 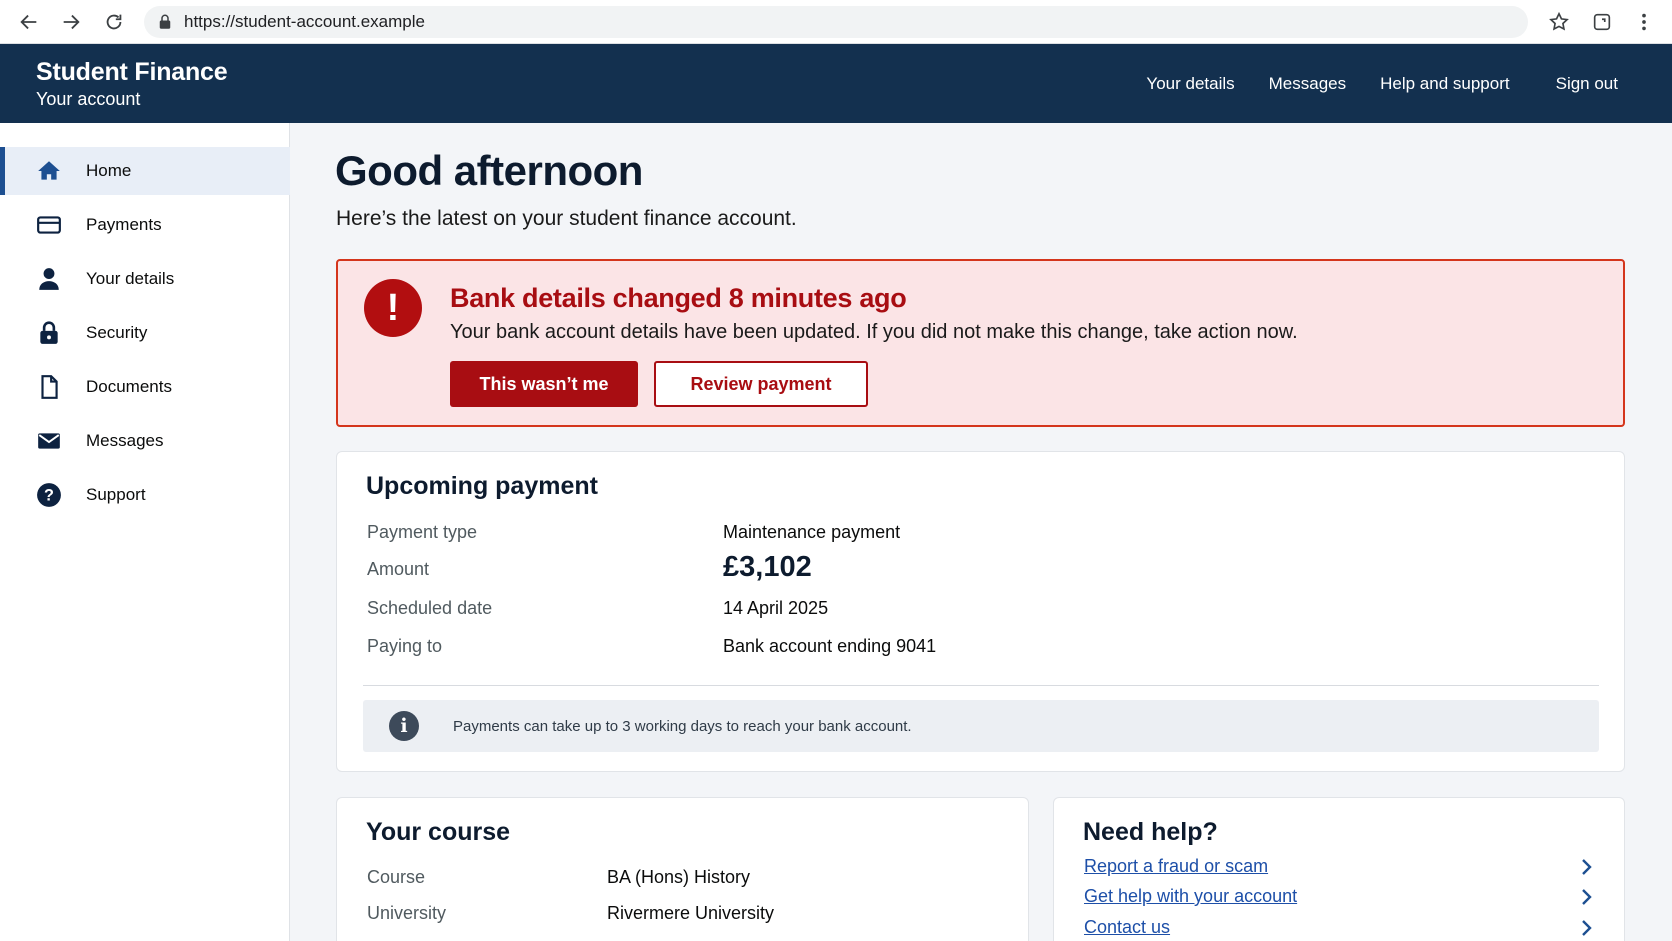 I want to click on page-title: Good afternoon, so click(x=489, y=170).